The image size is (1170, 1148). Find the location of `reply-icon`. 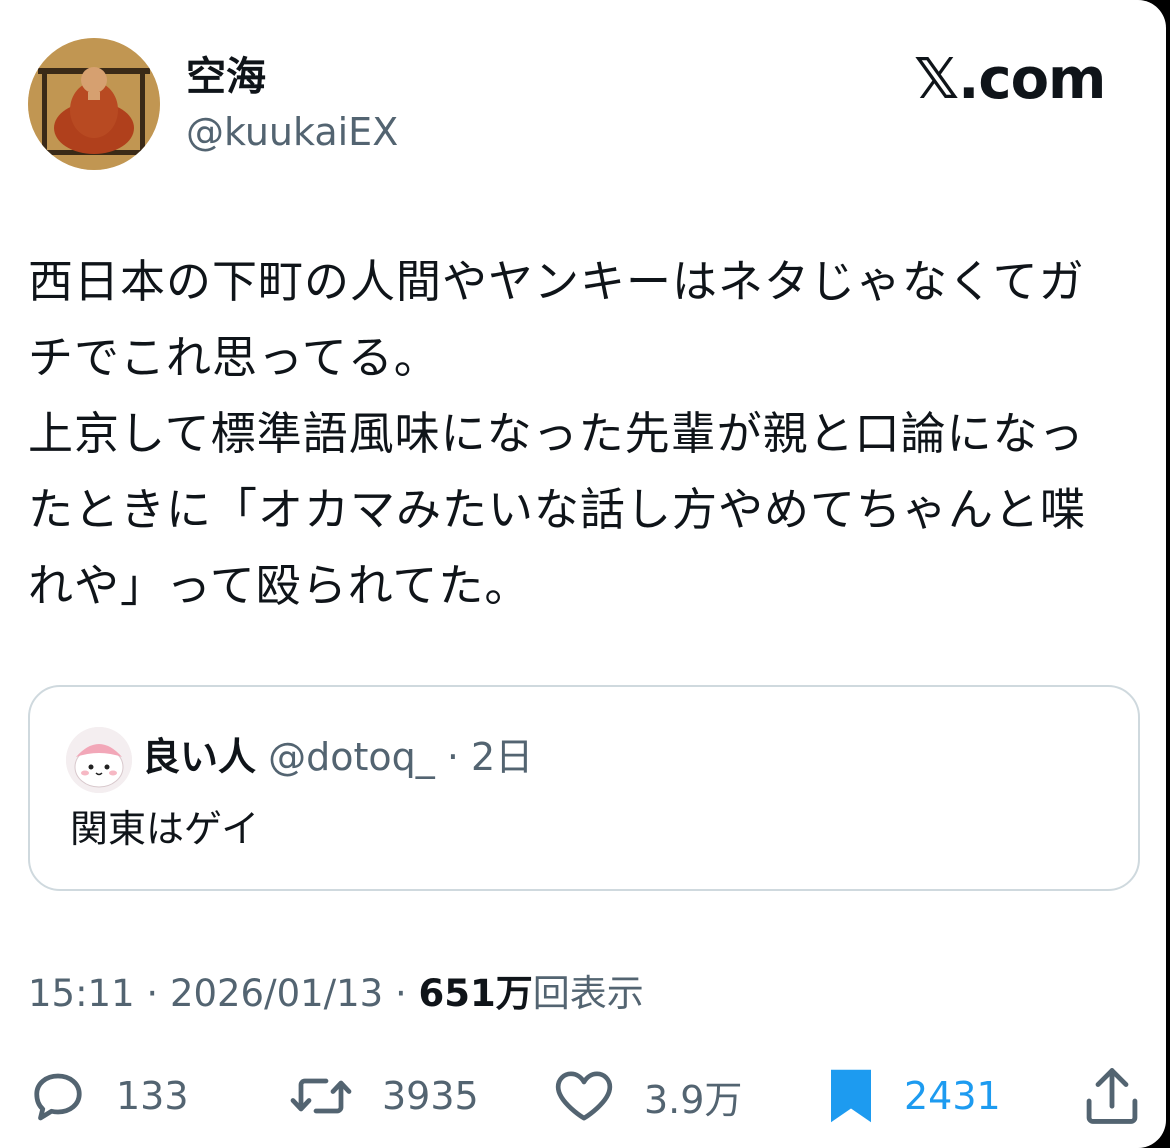

reply-icon is located at coordinates (58, 1097).